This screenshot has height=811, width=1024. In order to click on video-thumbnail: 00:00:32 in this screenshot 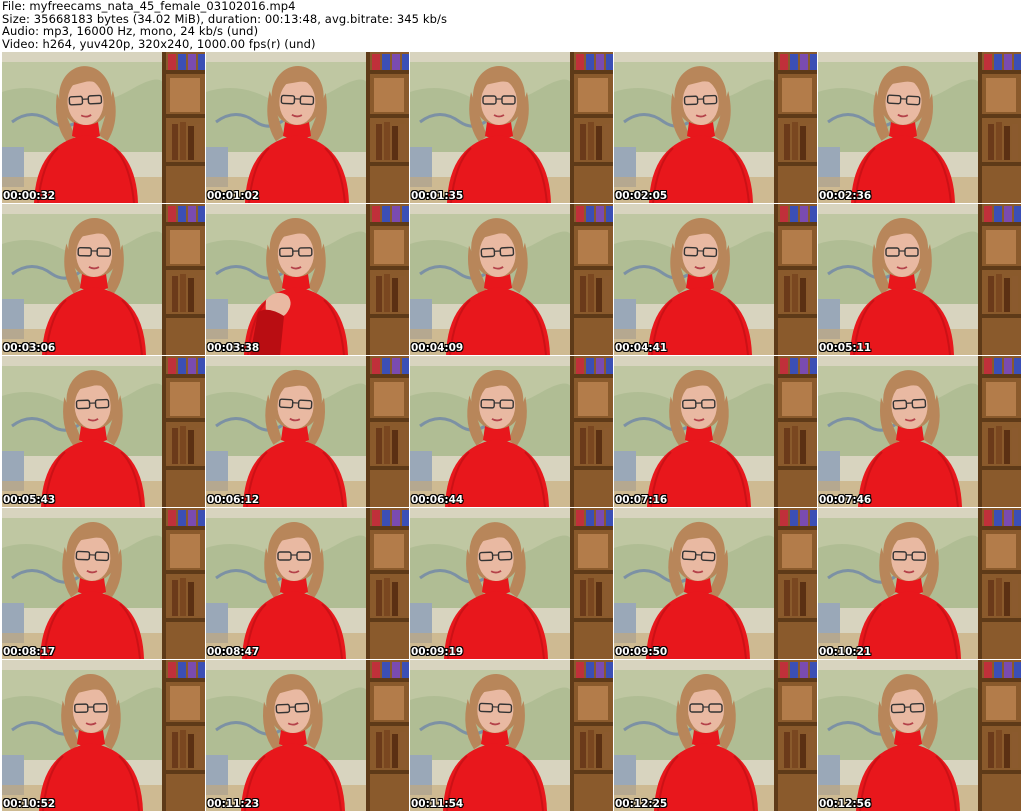, I will do `click(103, 127)`.